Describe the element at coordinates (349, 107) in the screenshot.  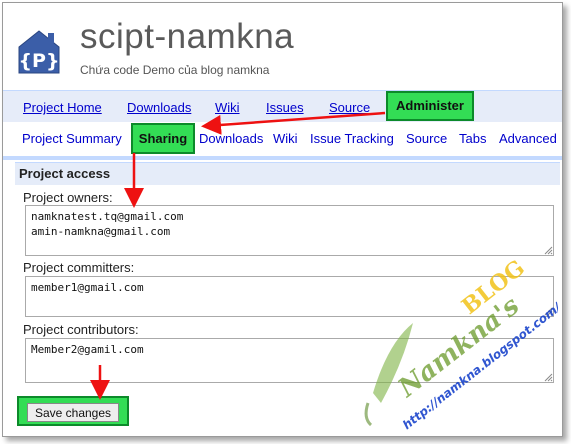
I see `nav-source: Source` at that location.